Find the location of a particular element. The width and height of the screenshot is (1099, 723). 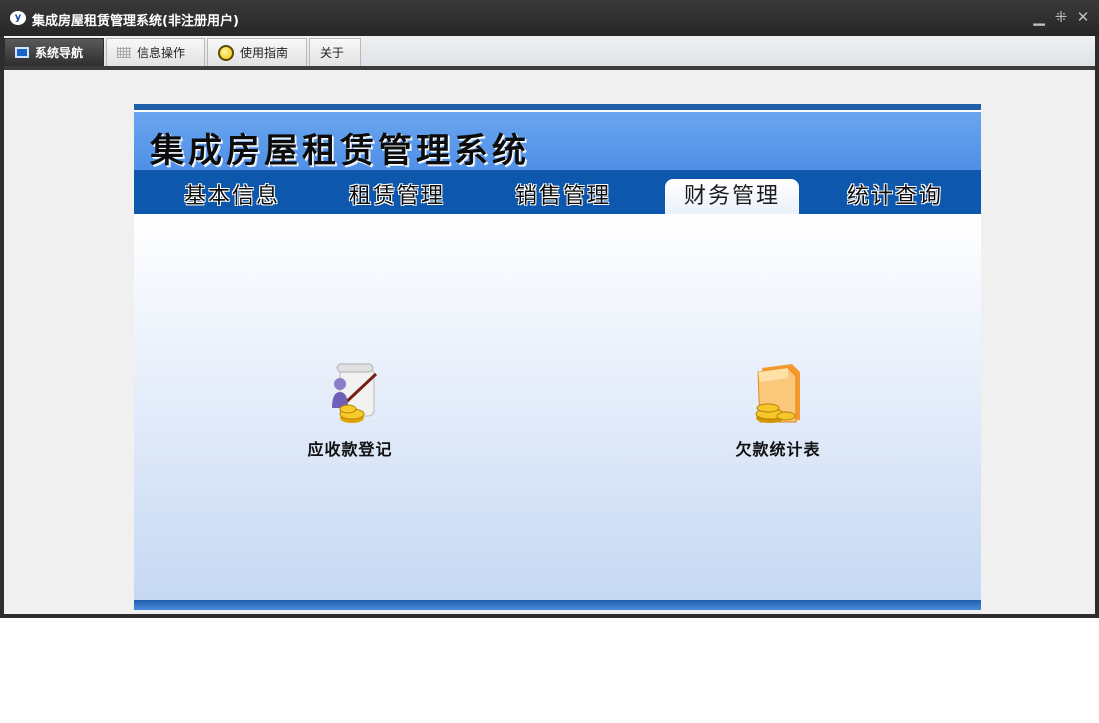

tab-info-operation: 信息操作 is located at coordinates (155, 52).